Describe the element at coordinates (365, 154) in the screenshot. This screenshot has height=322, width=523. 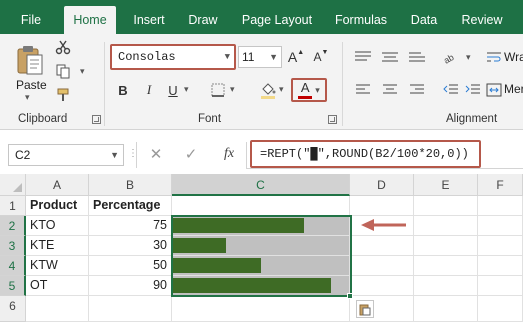
I see `formula-input: =REPT("█",ROUND(B2/100*20,0))` at that location.